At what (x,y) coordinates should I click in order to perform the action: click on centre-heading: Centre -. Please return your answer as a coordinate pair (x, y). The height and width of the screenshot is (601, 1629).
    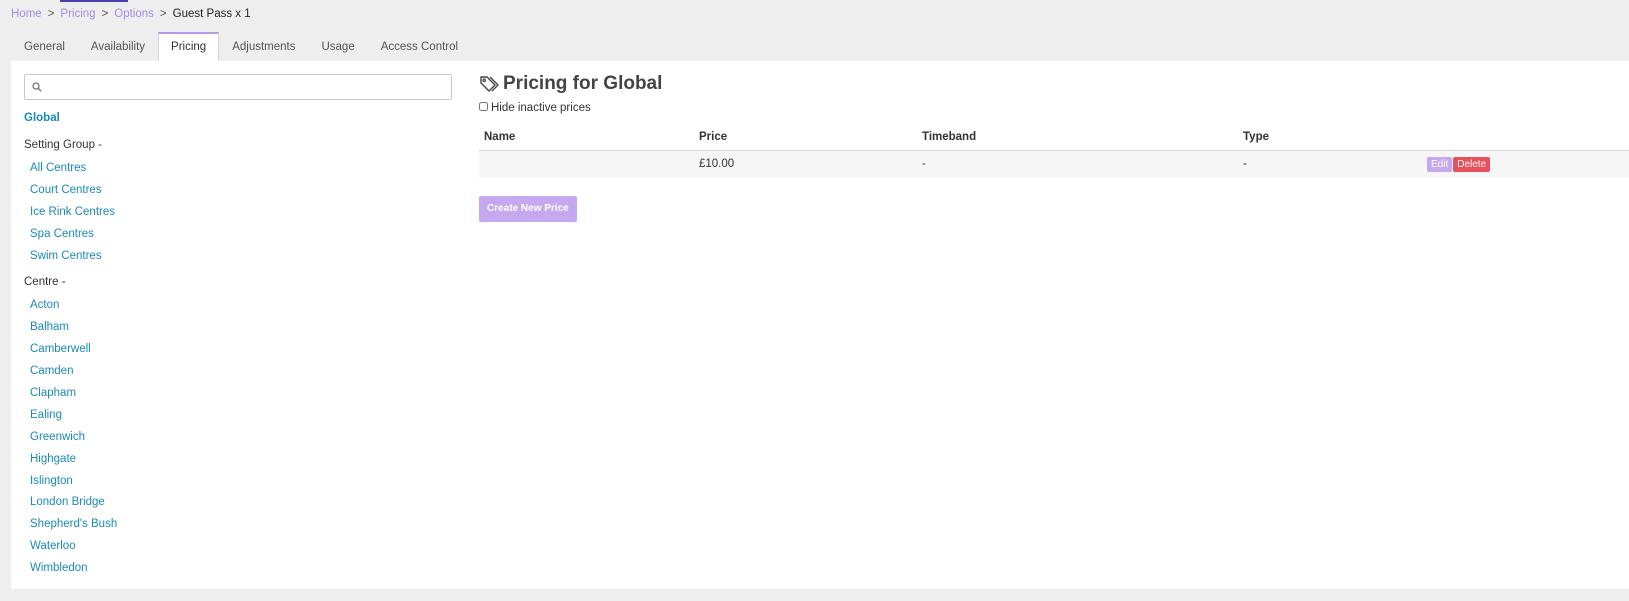
    Looking at the image, I should click on (238, 283).